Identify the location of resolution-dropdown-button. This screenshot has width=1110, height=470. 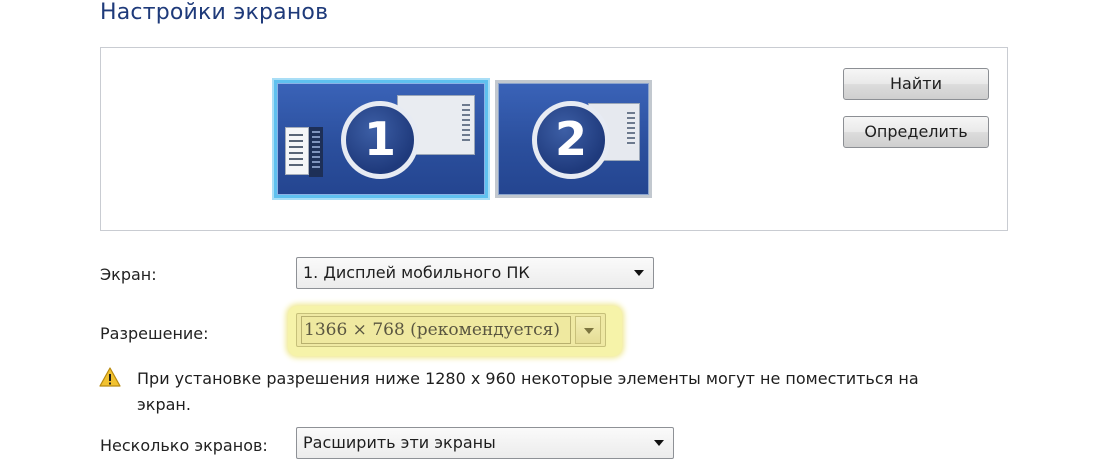
(588, 330).